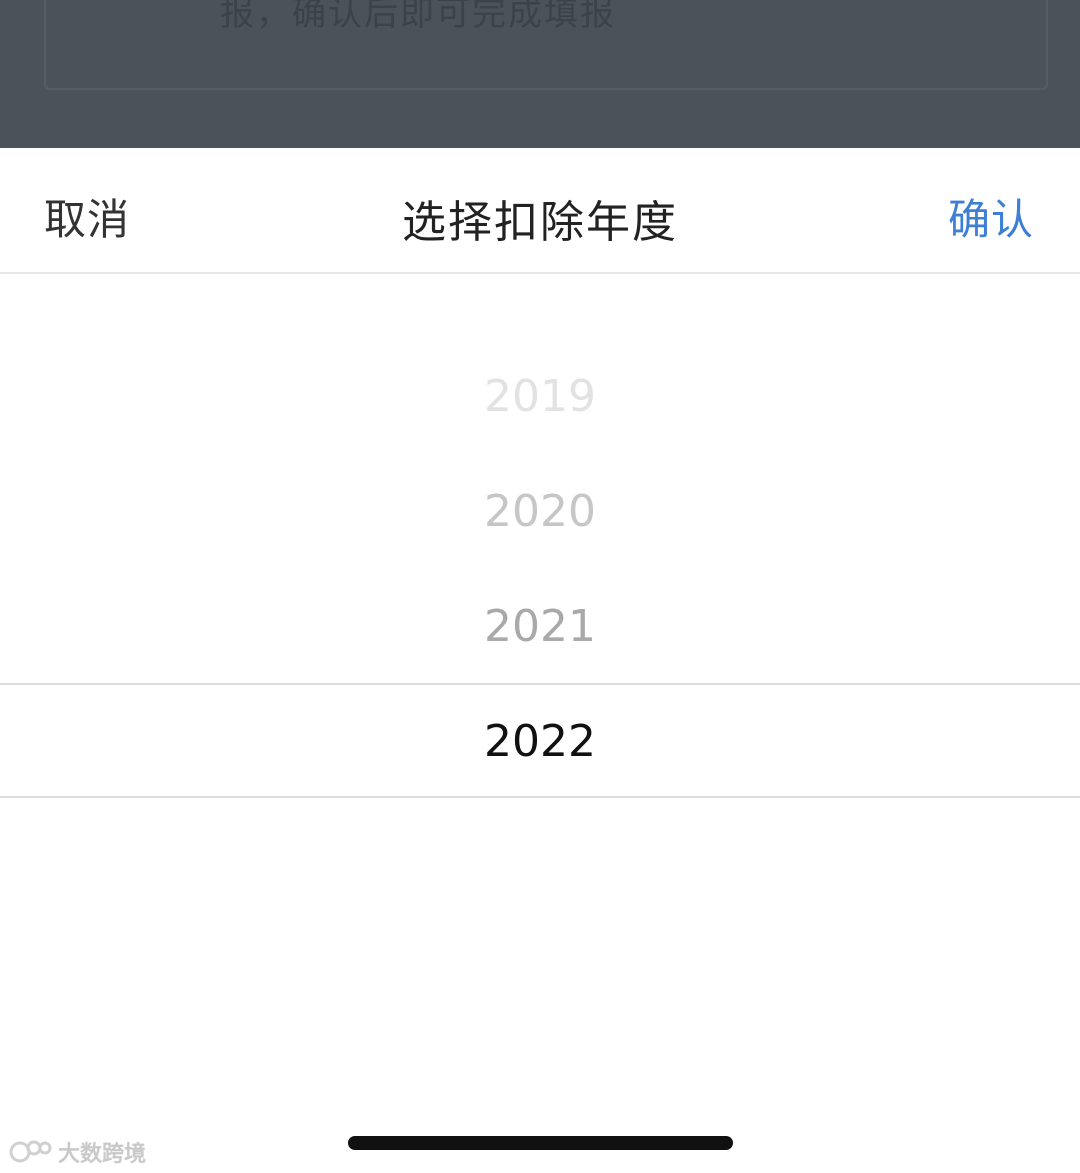 This screenshot has width=1080, height=1173. What do you see at coordinates (540, 627) in the screenshot?
I see `picker-option-2021: 2021` at bounding box center [540, 627].